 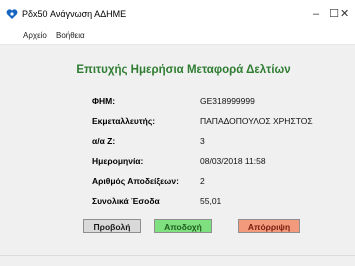 What do you see at coordinates (112, 226) in the screenshot?
I see `preview-button: Προβολή` at bounding box center [112, 226].